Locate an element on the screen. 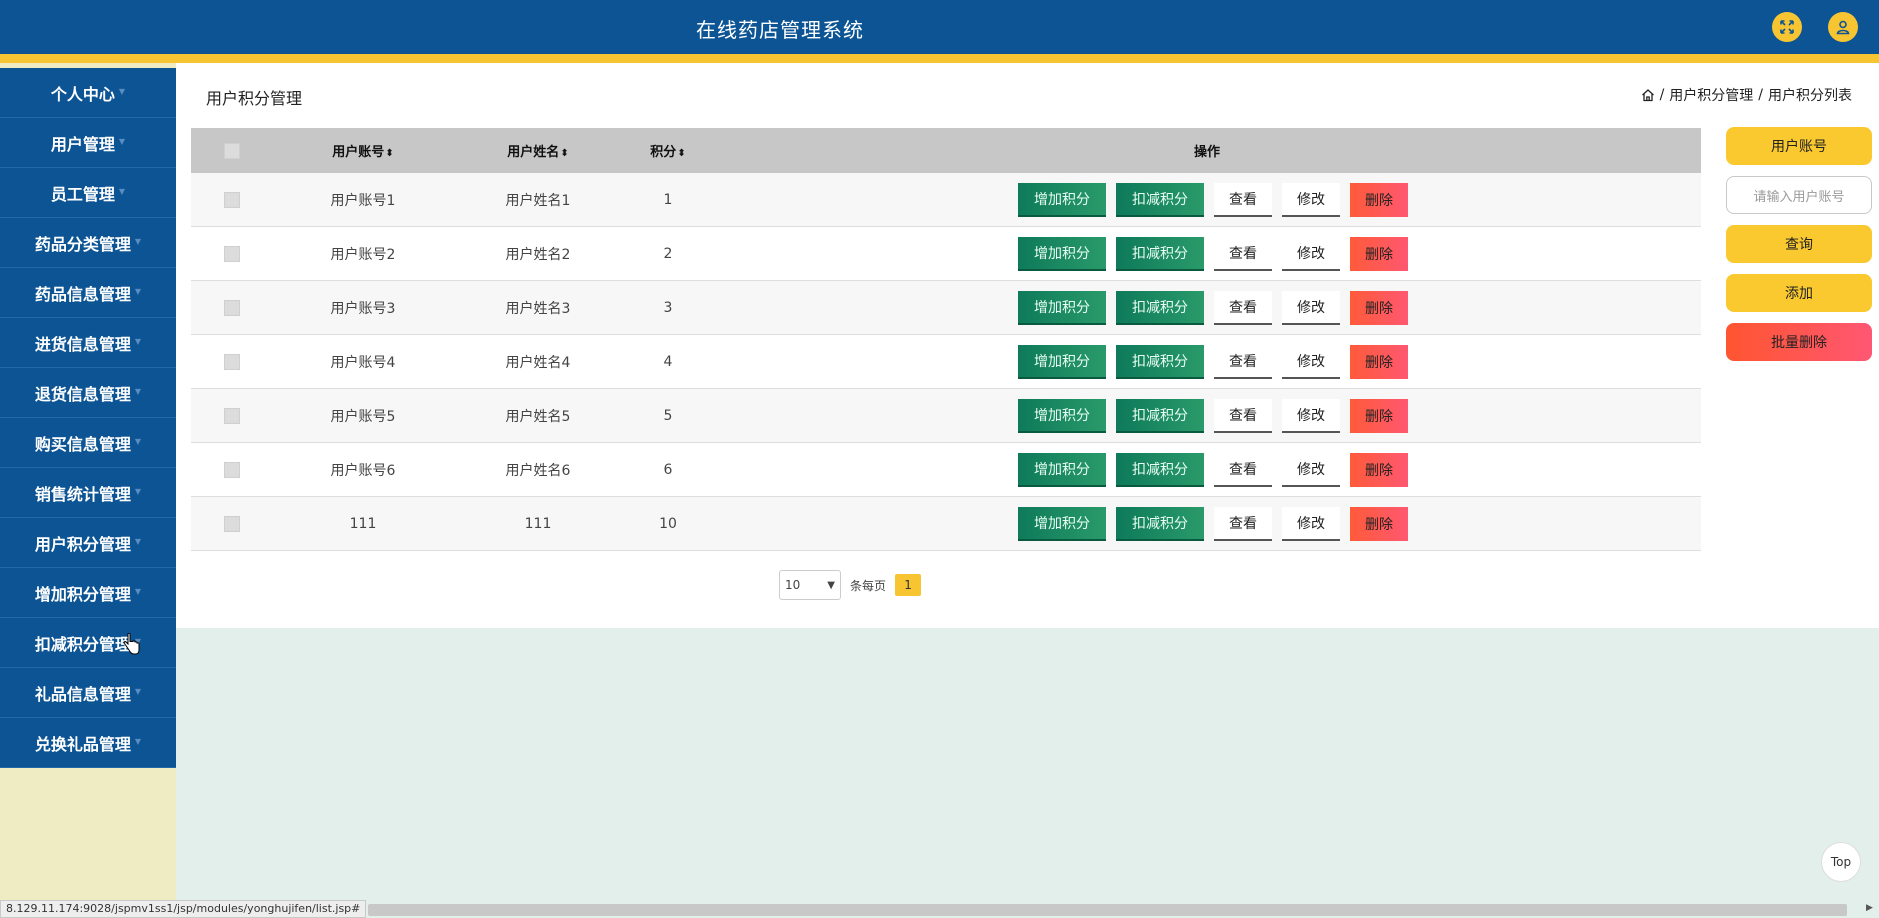 This screenshot has height=918, width=1879. cell-account: 用户账号6 is located at coordinates (363, 470).